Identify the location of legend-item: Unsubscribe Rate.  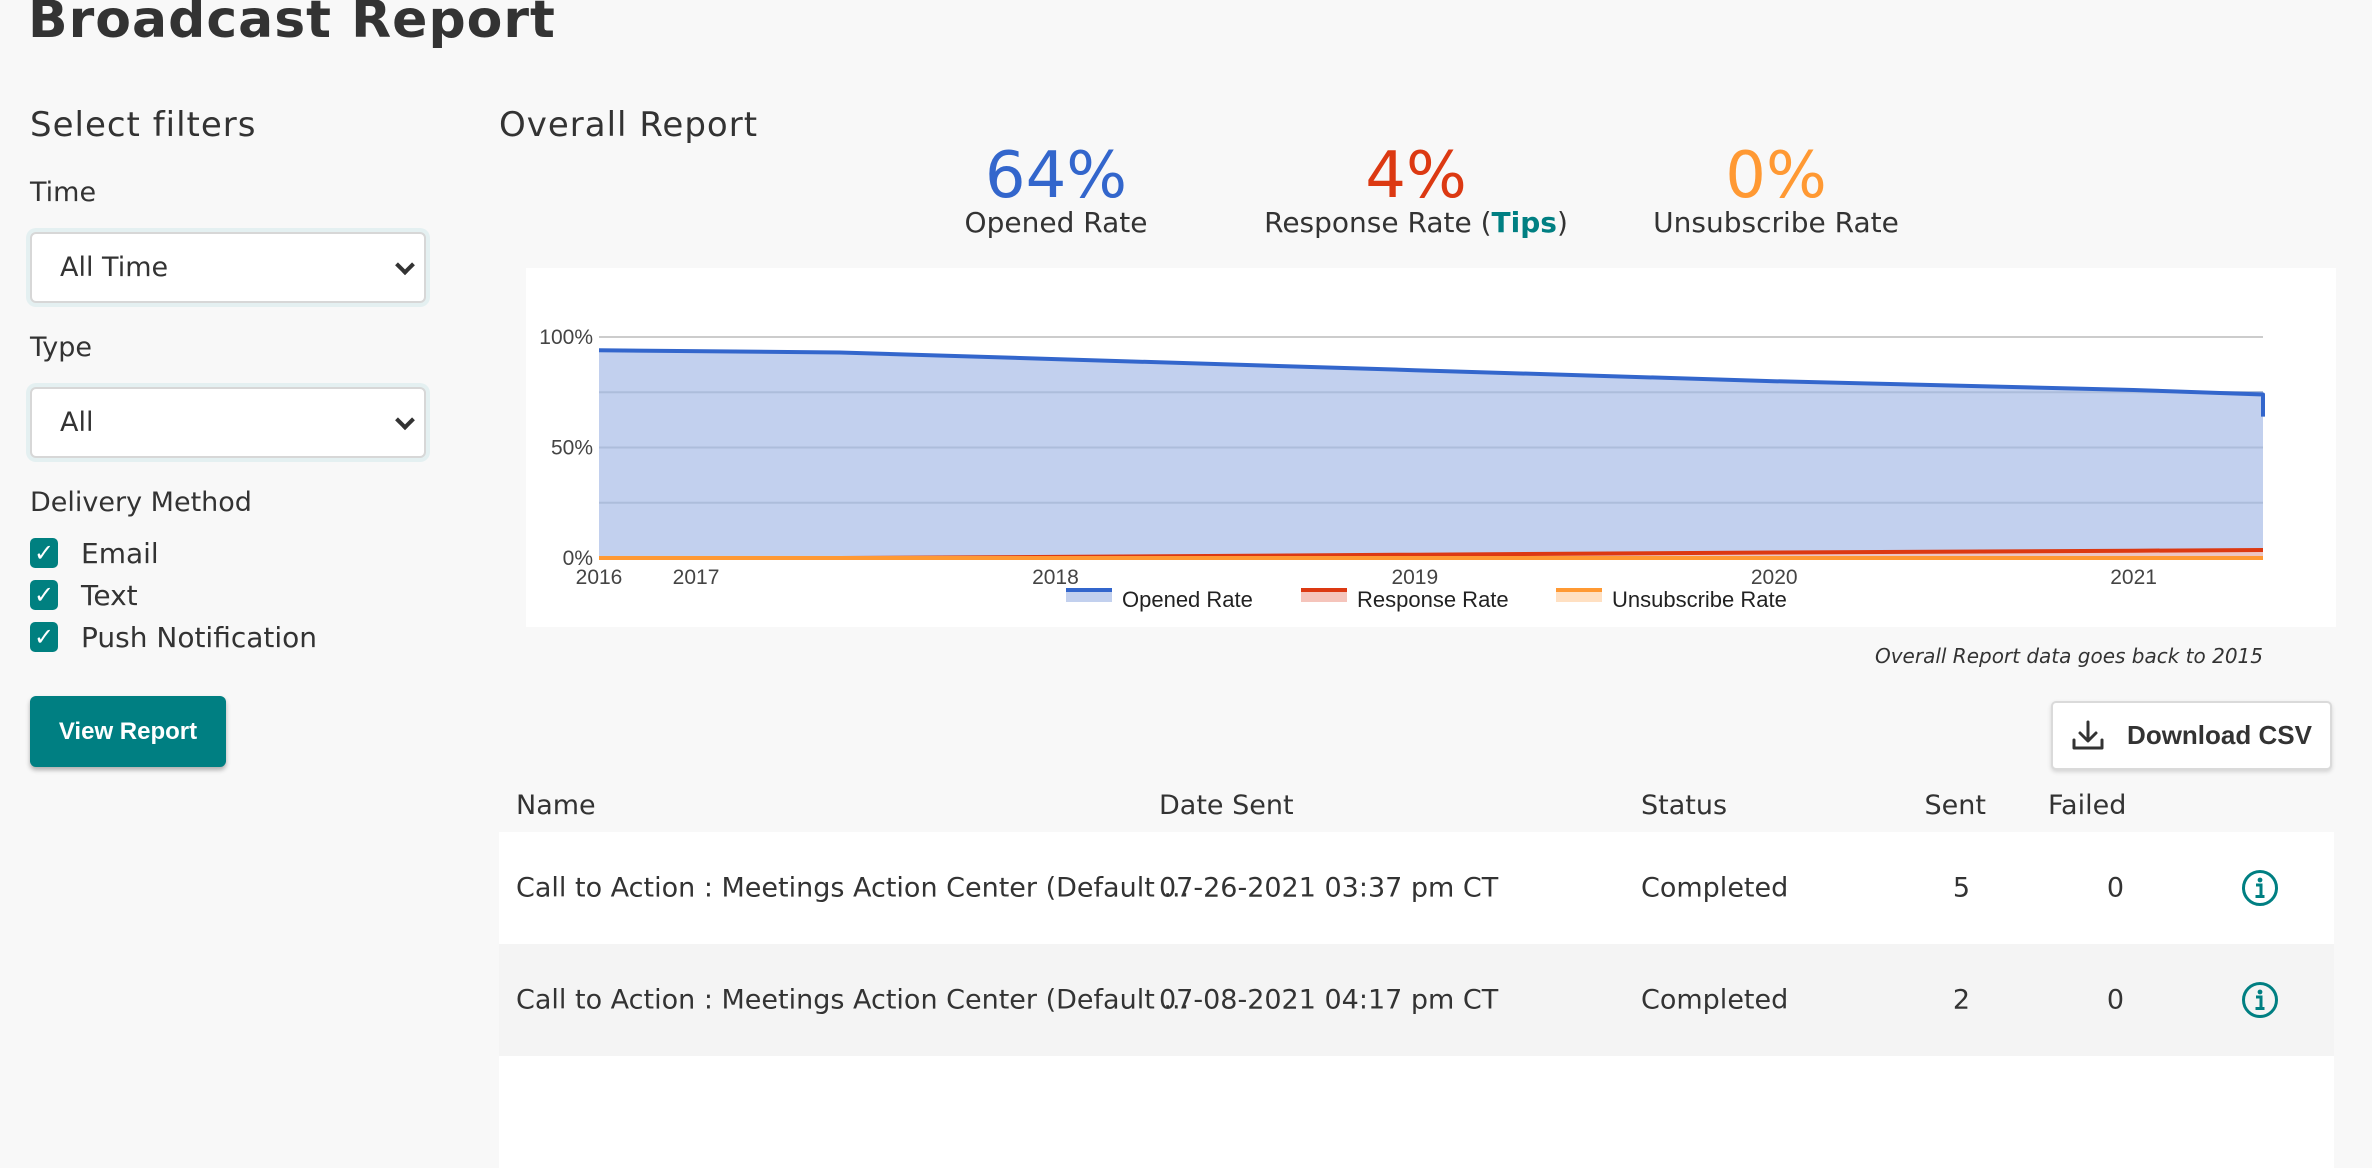
(1671, 599).